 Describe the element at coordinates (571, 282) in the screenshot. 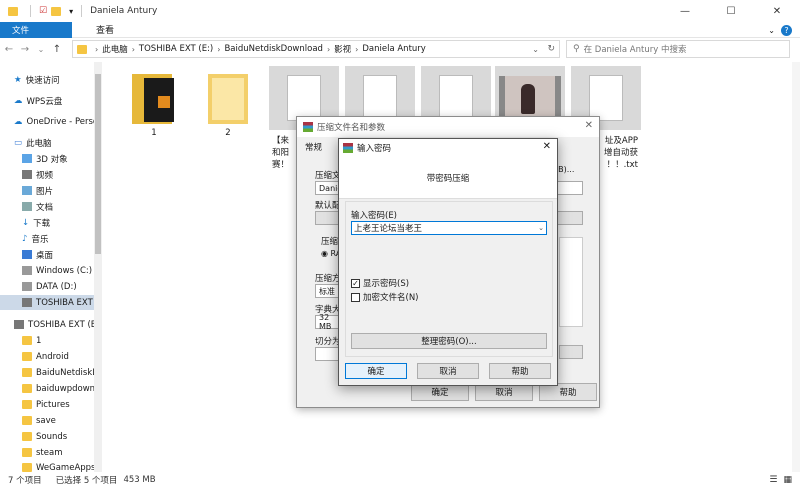

I see `options-panel` at that location.